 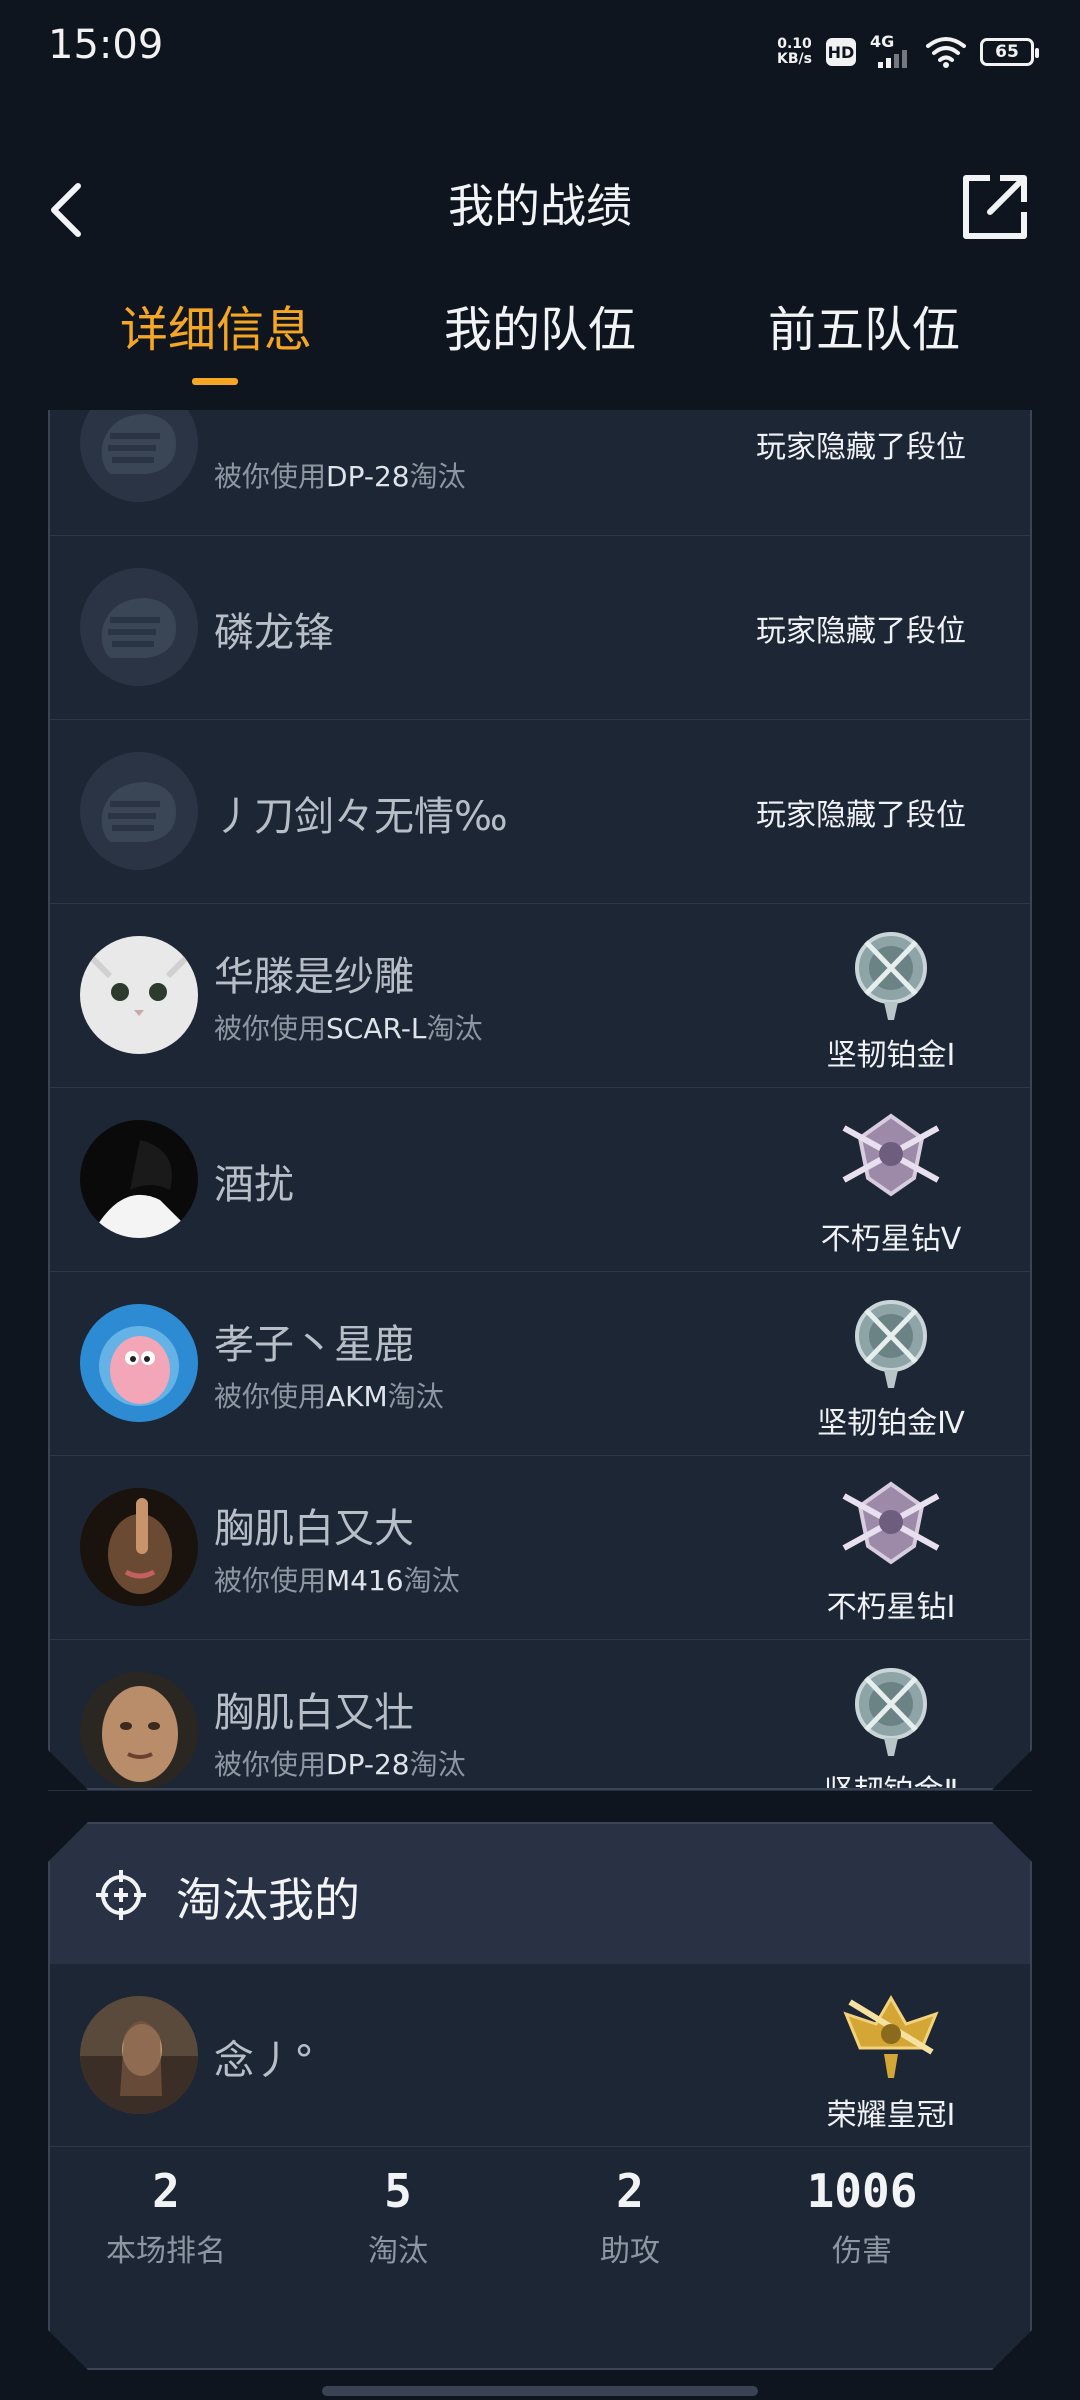 I want to click on battery-level: 65, so click(x=1007, y=52).